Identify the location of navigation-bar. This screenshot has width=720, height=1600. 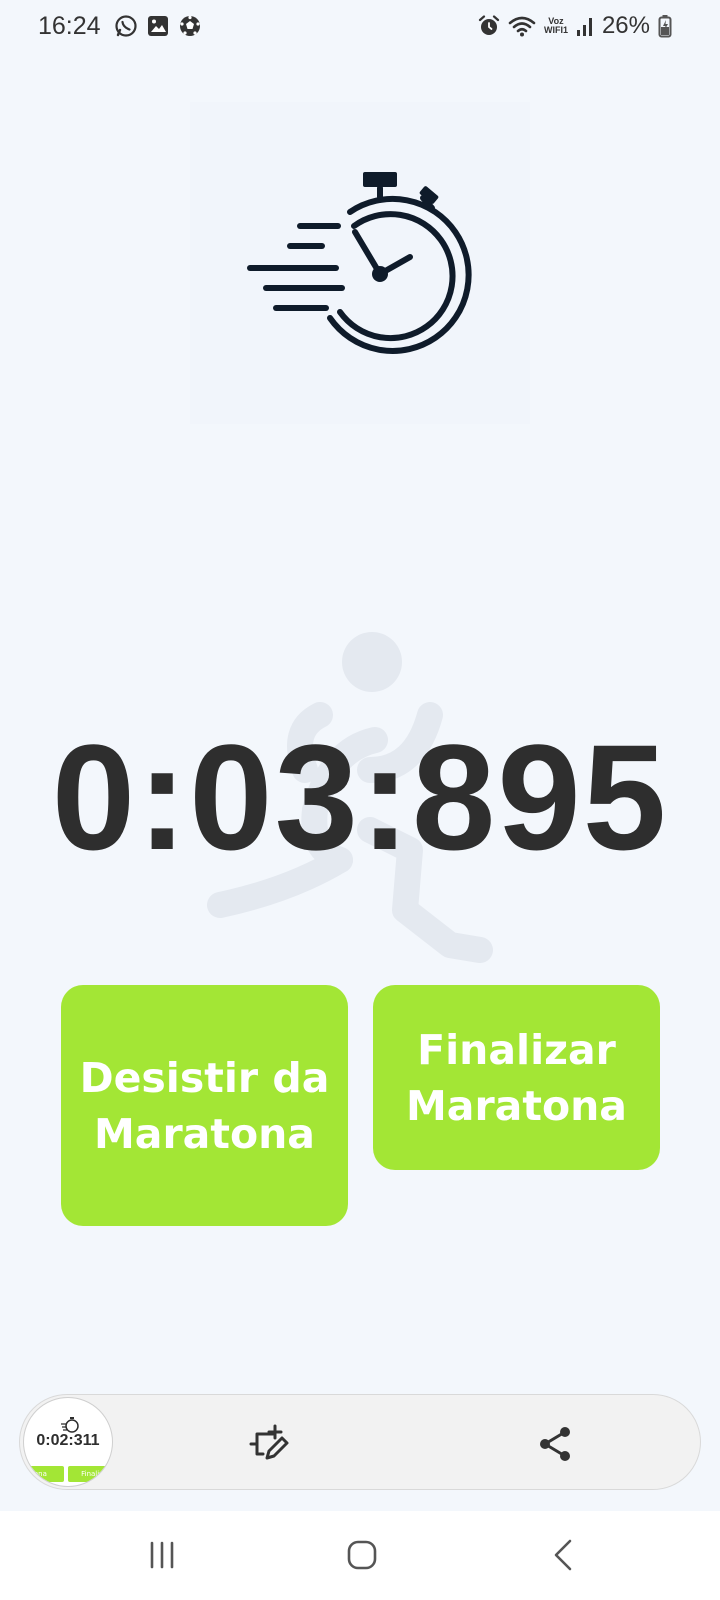
(360, 1555).